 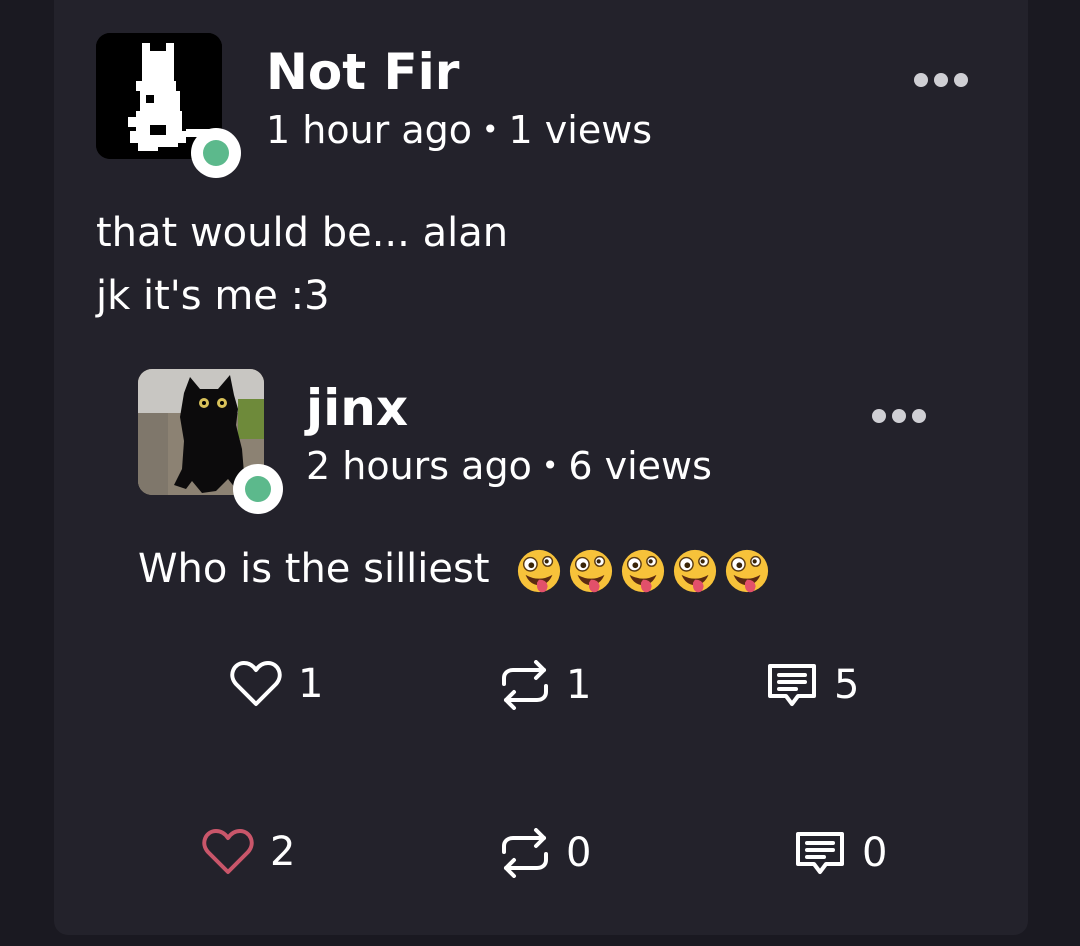 What do you see at coordinates (579, 853) in the screenshot?
I see `repost-count: 0` at bounding box center [579, 853].